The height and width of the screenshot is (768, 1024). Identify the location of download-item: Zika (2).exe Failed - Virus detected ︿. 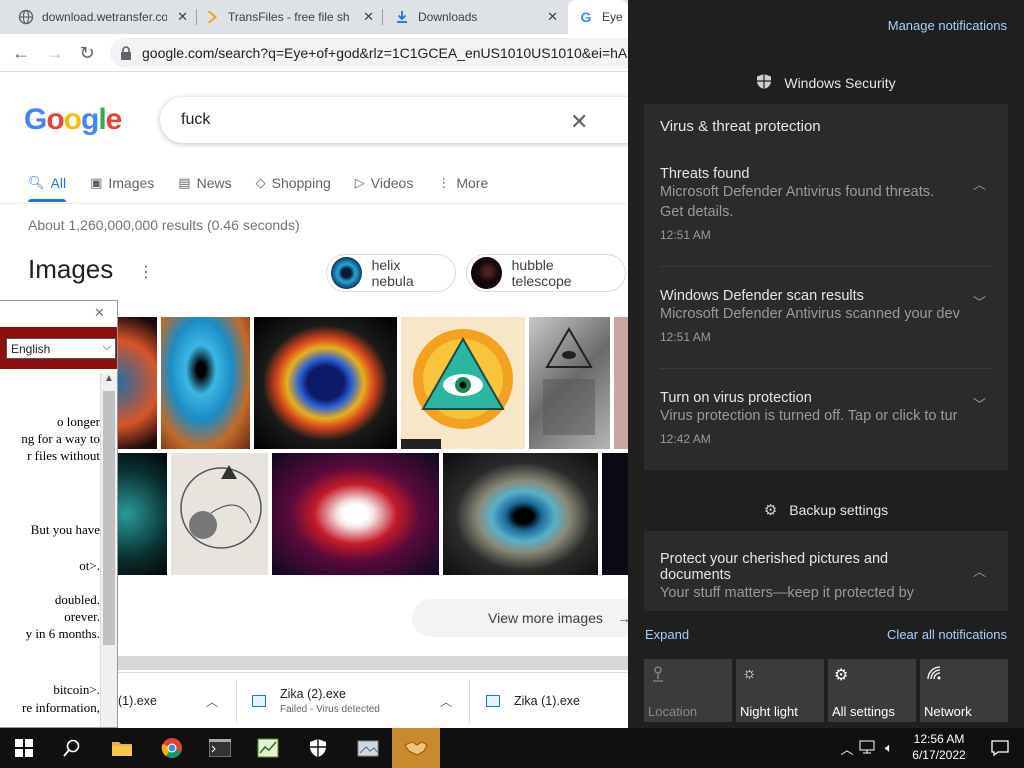
(362, 701).